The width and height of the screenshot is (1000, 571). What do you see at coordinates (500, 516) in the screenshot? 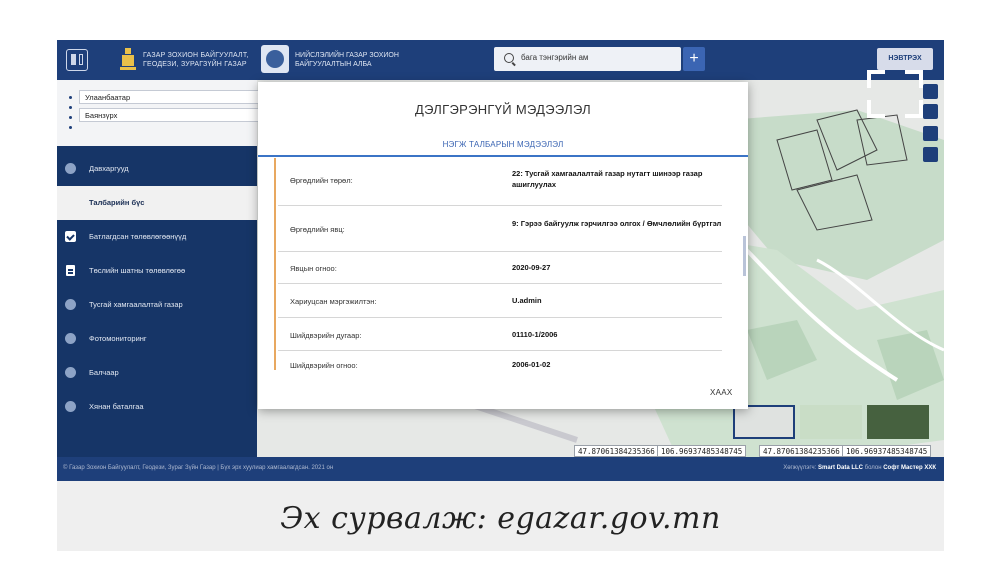
I see `source-caption: Эх сурвалж: egazar.gov.mn` at bounding box center [500, 516].